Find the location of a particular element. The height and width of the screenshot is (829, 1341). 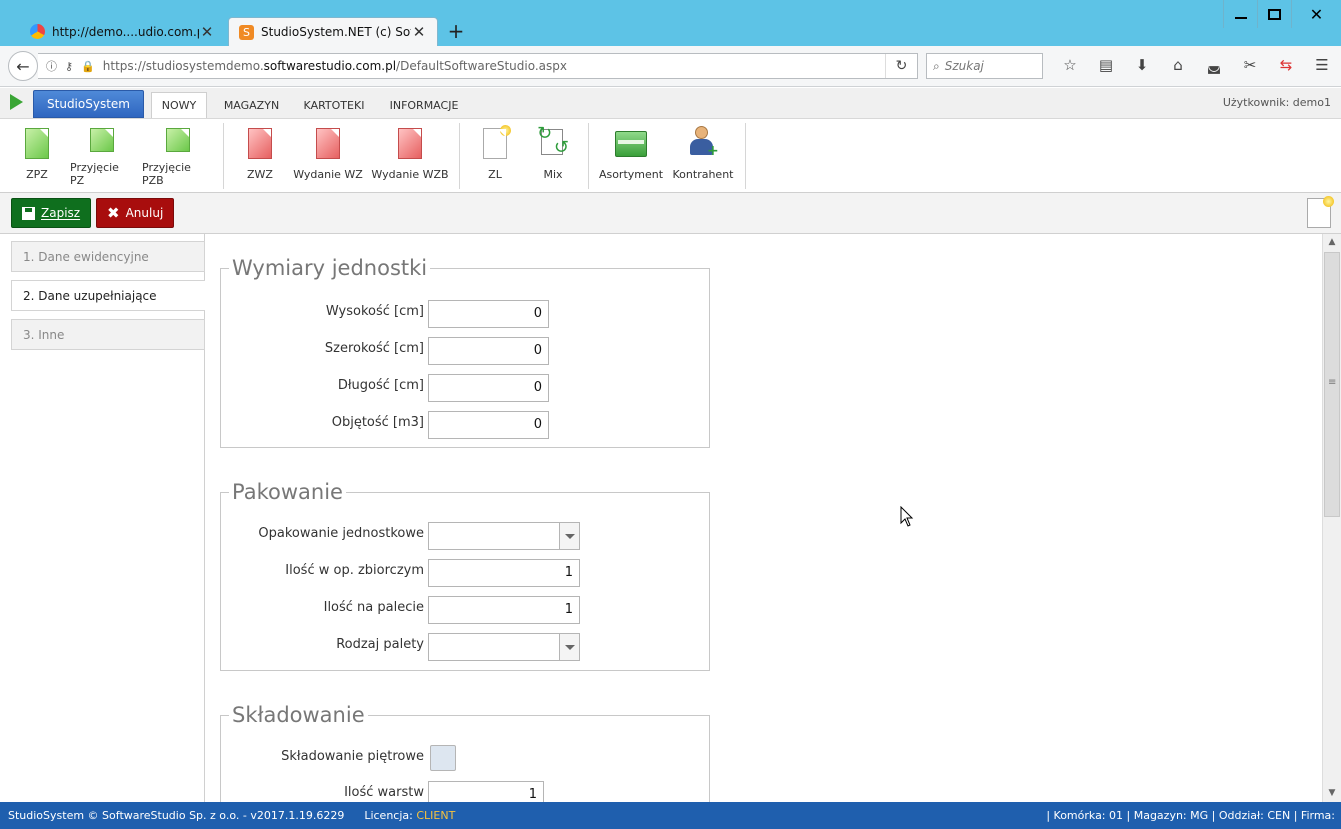

close-window-button: ✕ is located at coordinates (1316, 14).